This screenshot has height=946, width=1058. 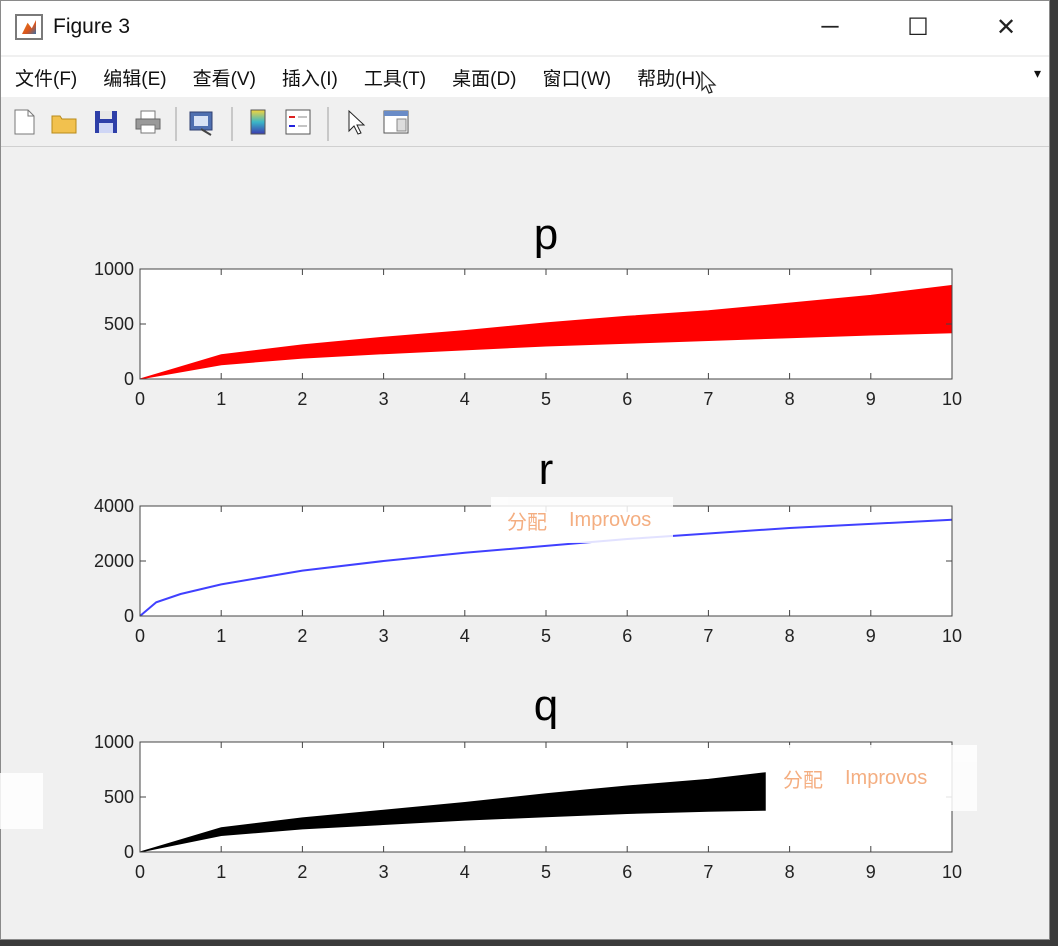 What do you see at coordinates (134, 77) in the screenshot?
I see `menu-edit: 编辑(E)` at bounding box center [134, 77].